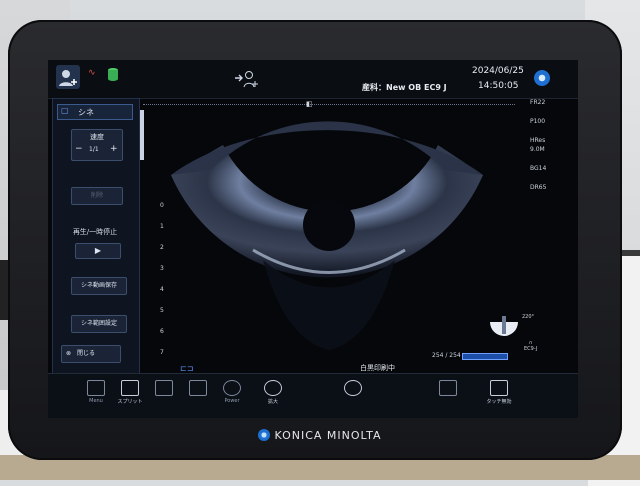 This screenshot has height=486, width=640. I want to click on zoom-button: 拡大, so click(273, 392).